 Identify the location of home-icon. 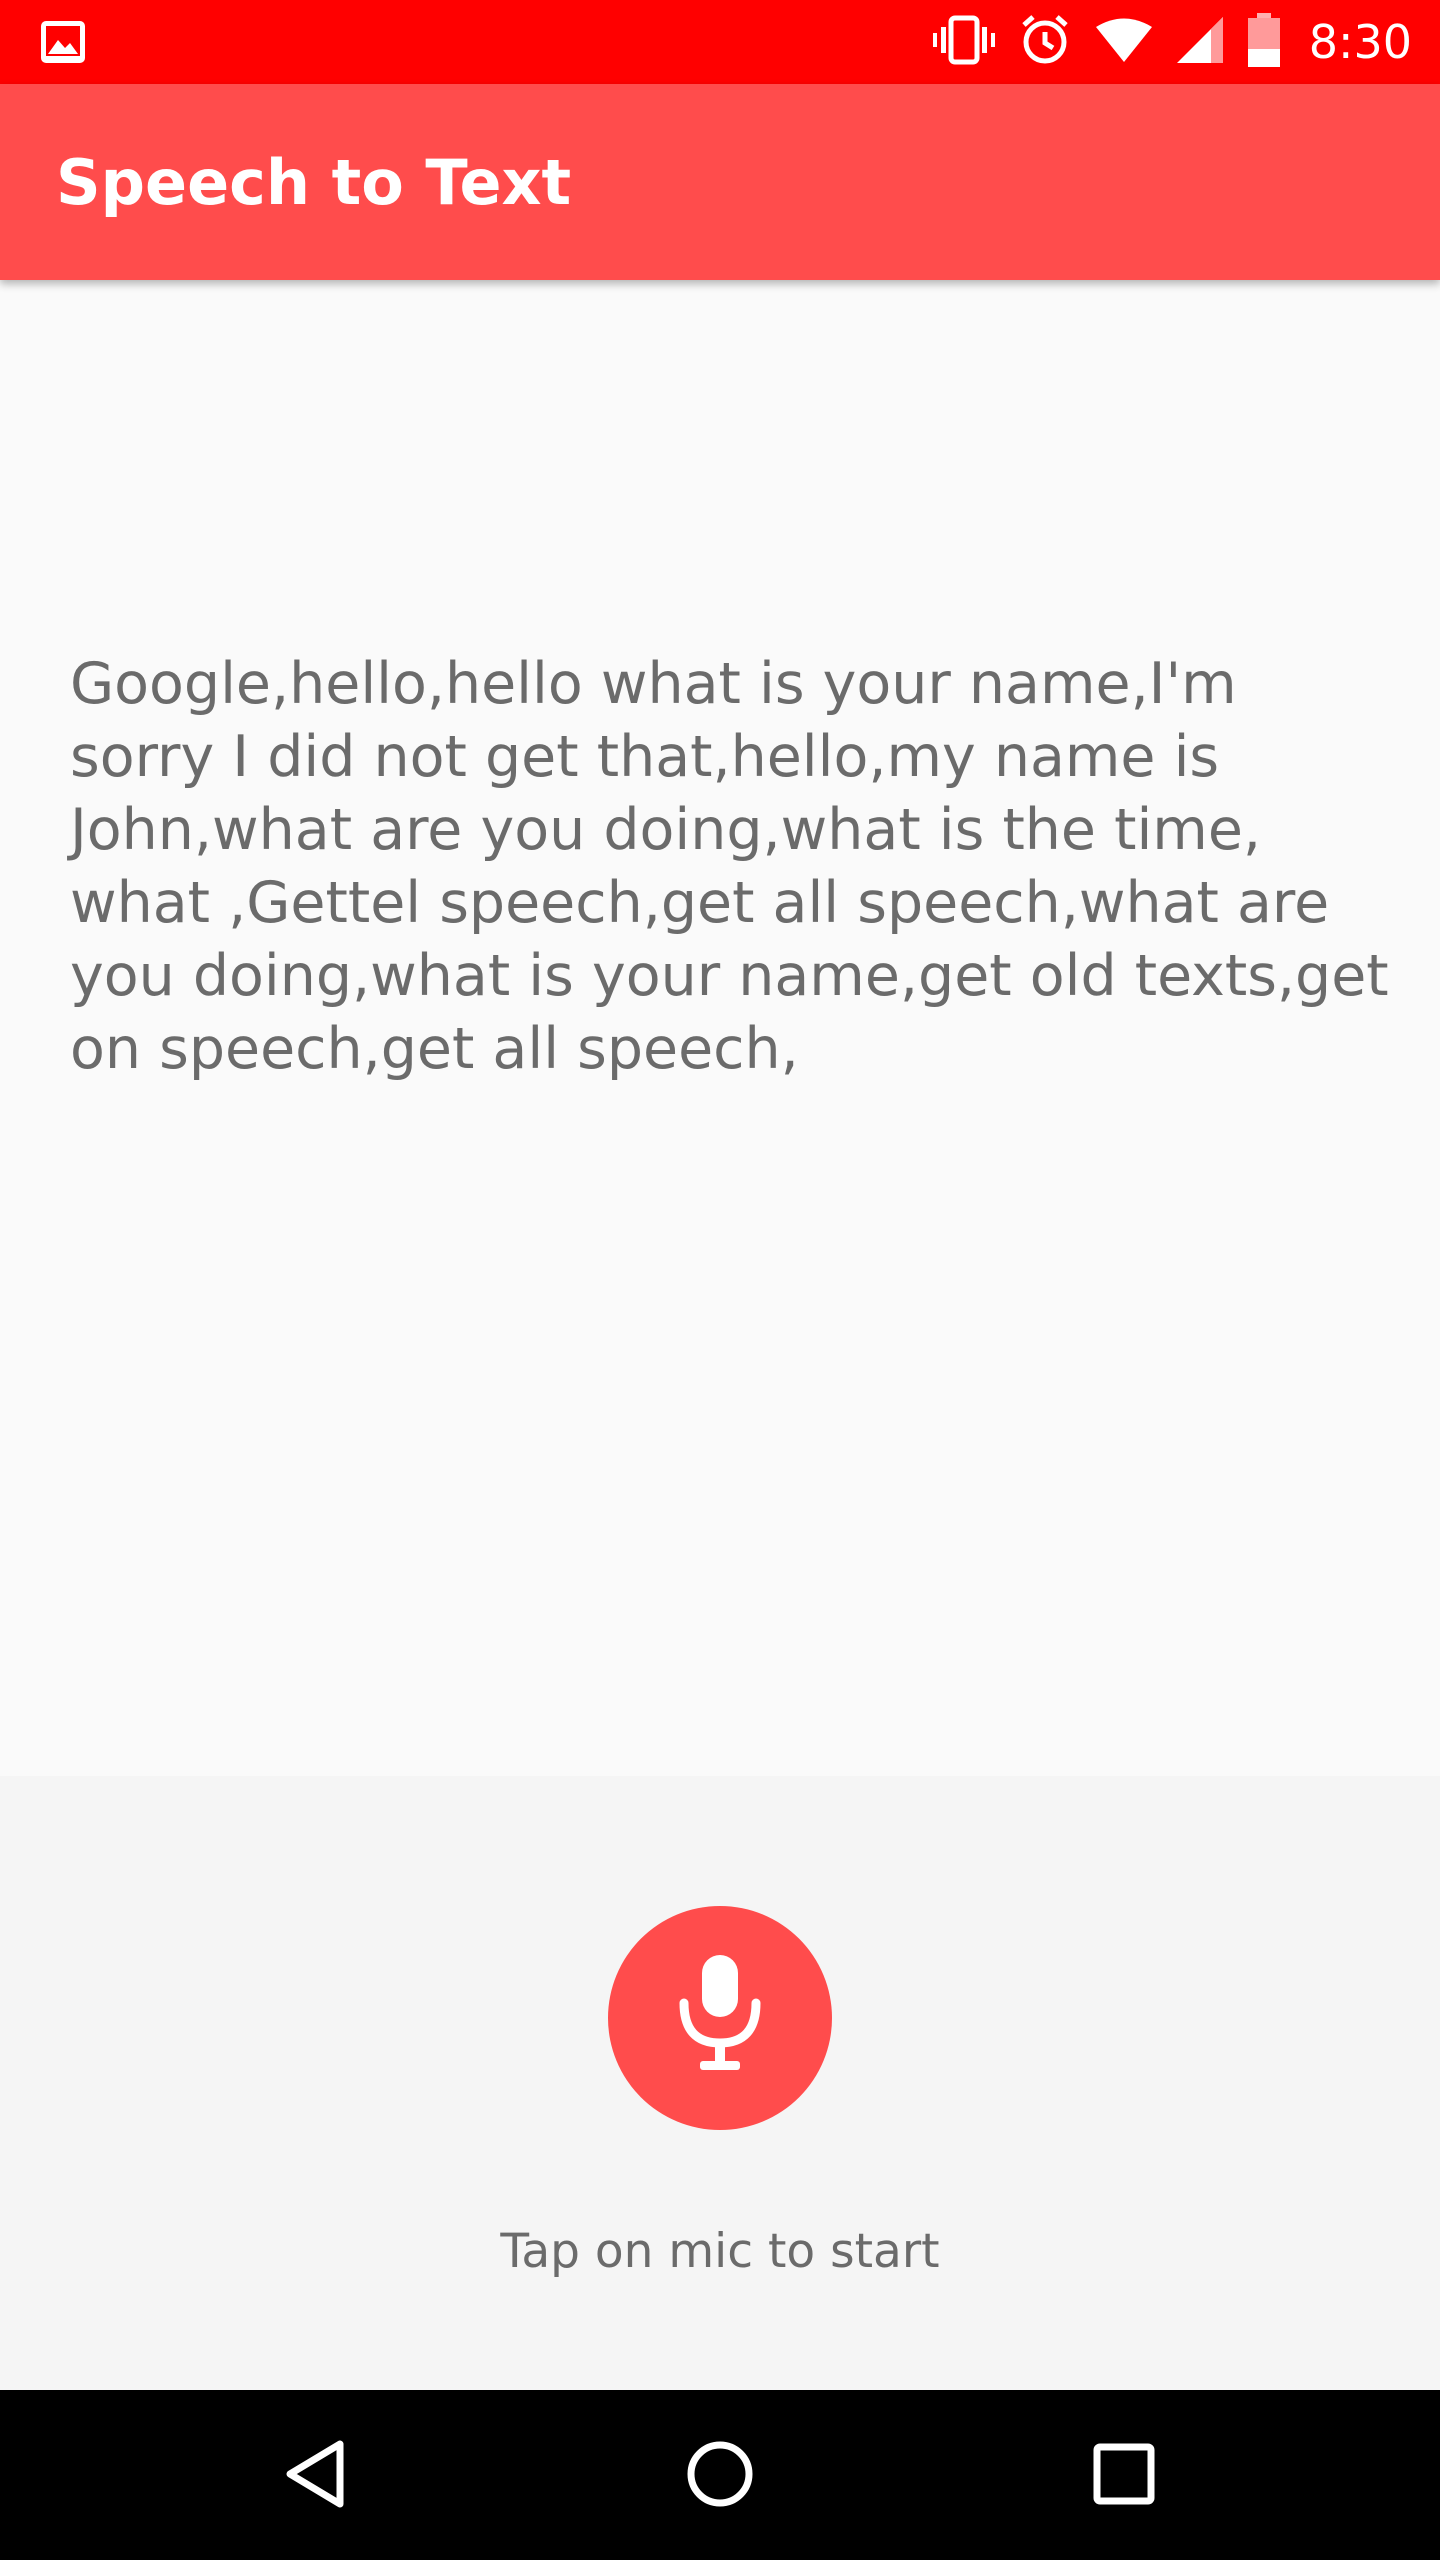
(720, 2476).